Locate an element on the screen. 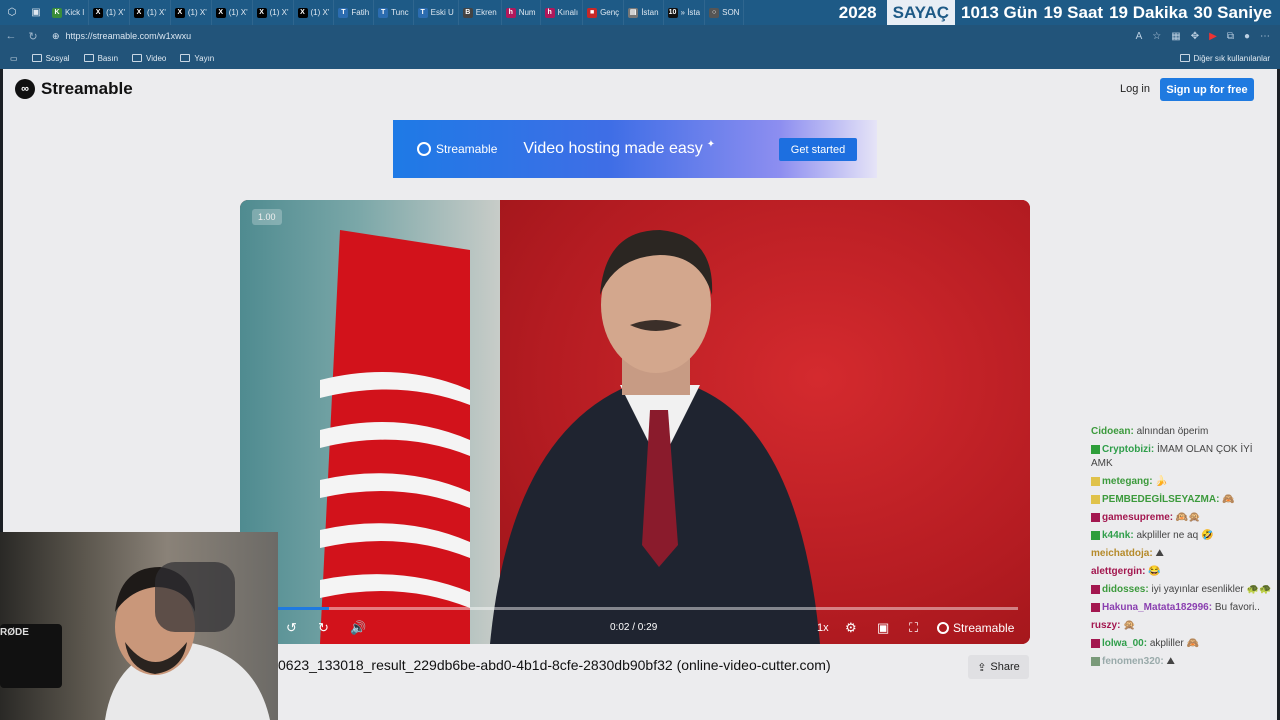 The height and width of the screenshot is (720, 1280). logo-text: Streamable is located at coordinates (87, 88).